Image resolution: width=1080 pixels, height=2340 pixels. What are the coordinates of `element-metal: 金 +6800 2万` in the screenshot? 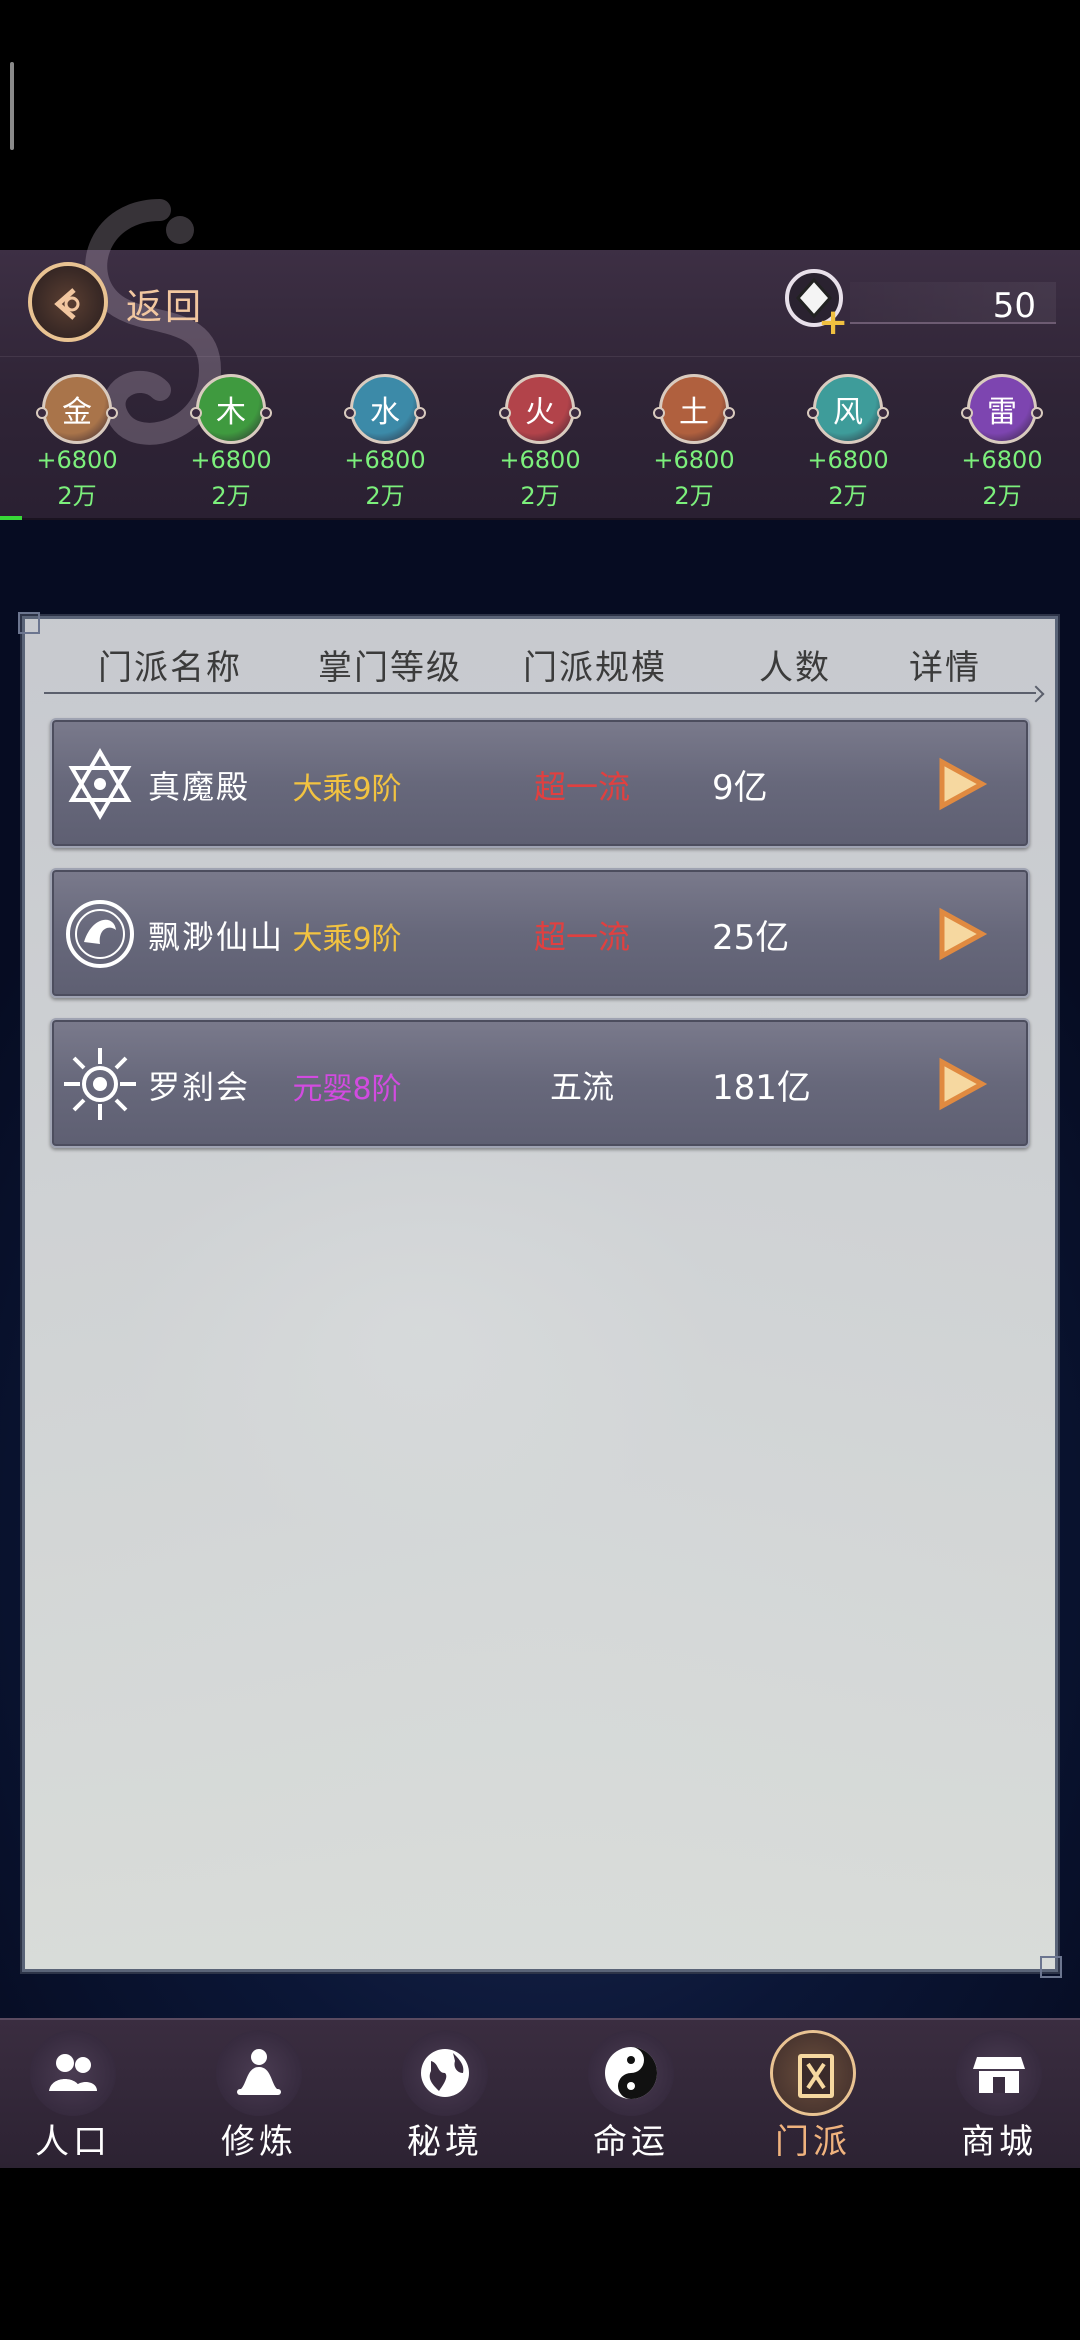 It's located at (79, 444).